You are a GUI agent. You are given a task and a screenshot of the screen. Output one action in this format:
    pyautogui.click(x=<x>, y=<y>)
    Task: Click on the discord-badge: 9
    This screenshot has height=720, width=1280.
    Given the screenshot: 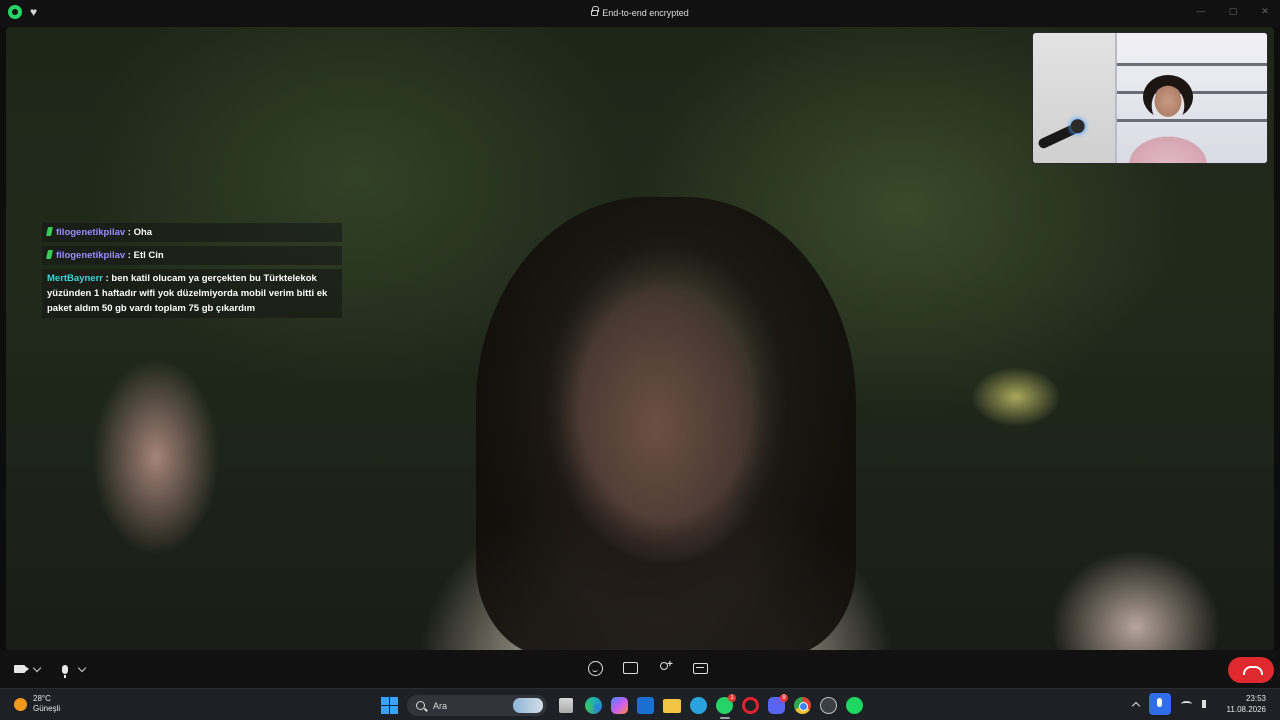 What is the action you would take?
    pyautogui.click(x=784, y=698)
    